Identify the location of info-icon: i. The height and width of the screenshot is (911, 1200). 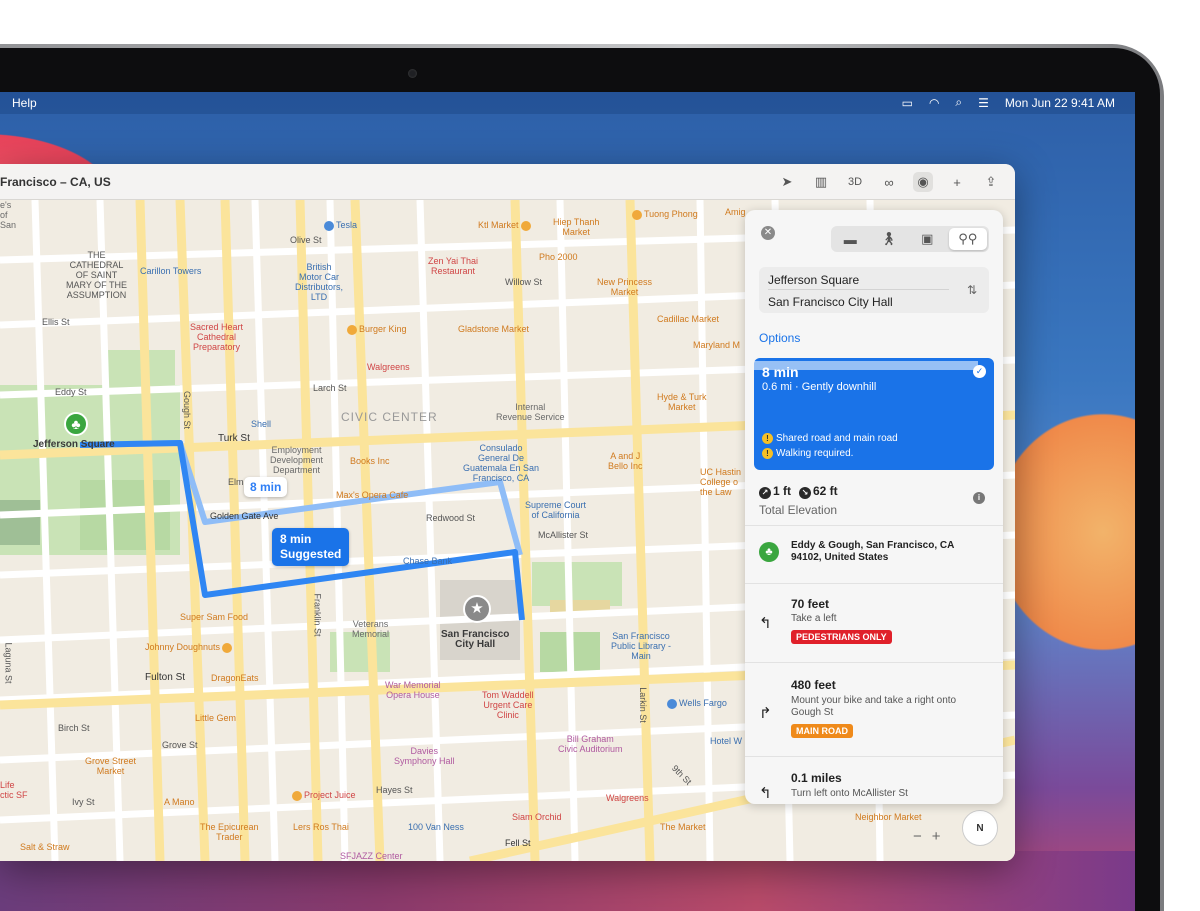
(979, 498).